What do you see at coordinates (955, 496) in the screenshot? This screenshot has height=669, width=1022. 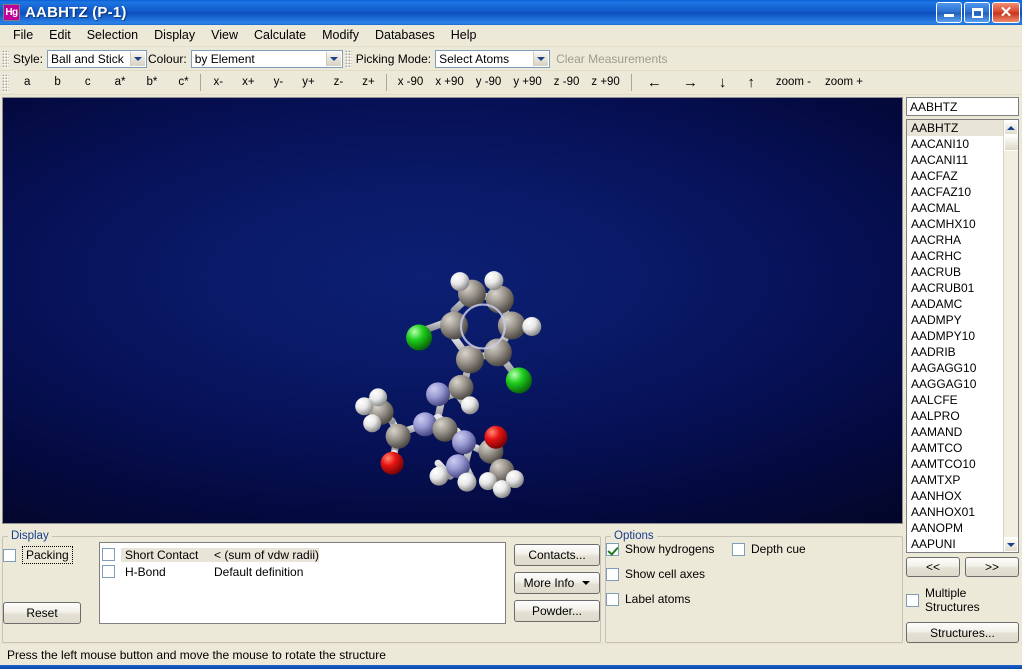 I see `list-item: AANHOX` at bounding box center [955, 496].